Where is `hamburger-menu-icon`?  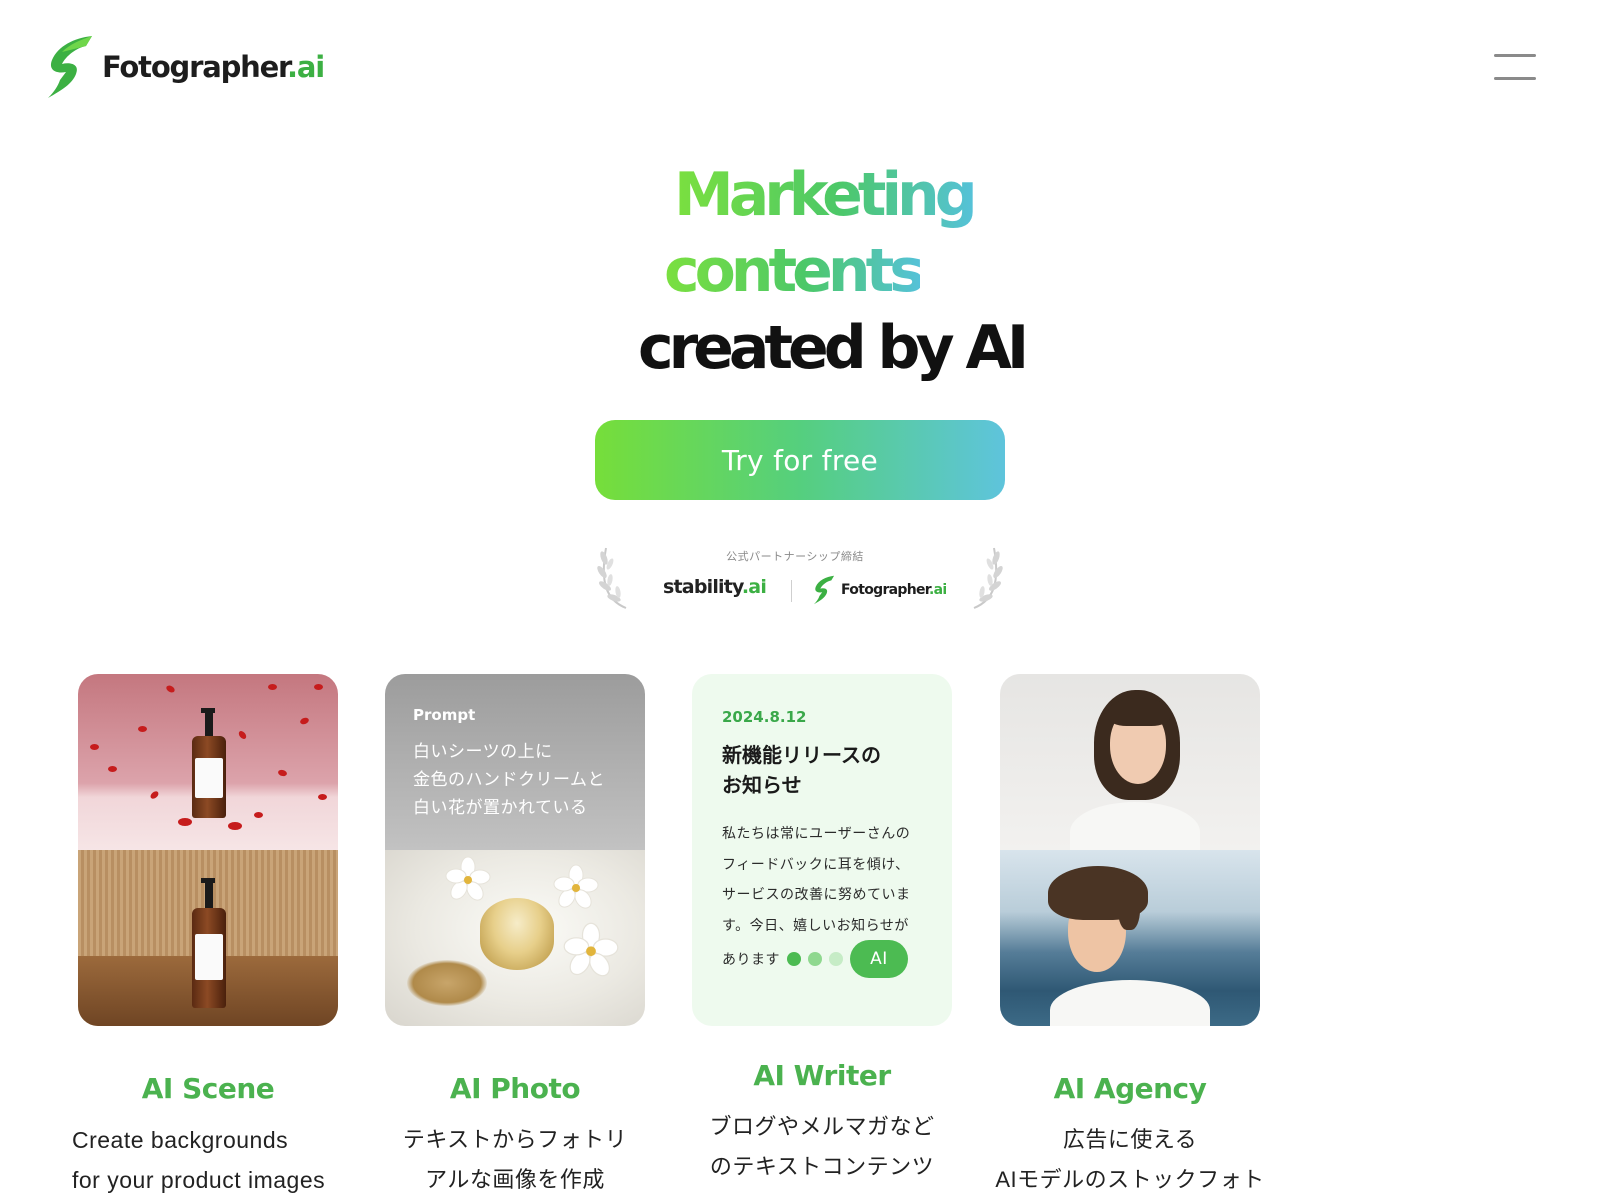 hamburger-menu-icon is located at coordinates (1515, 67).